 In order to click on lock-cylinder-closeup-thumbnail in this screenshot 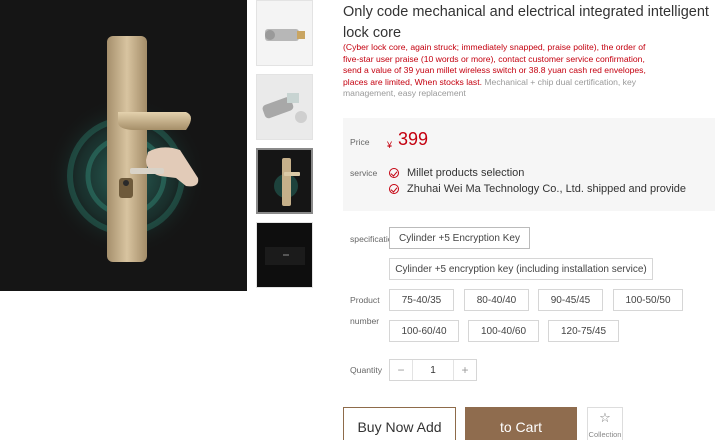, I will do `click(284, 107)`.